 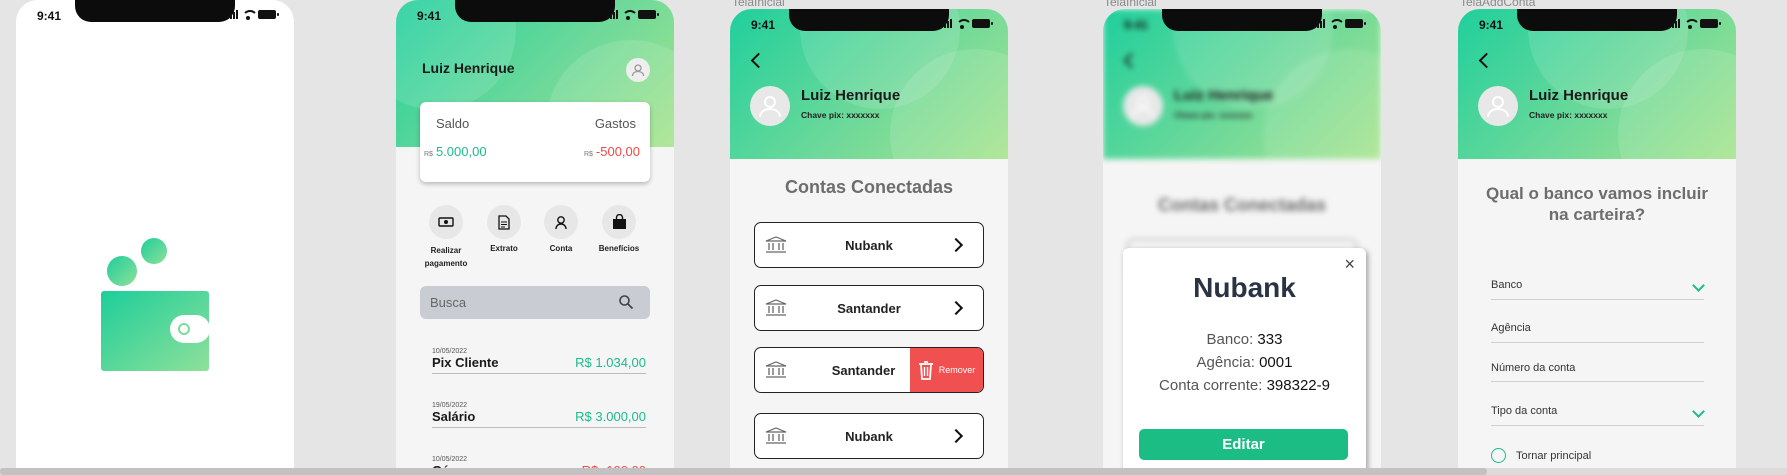 I want to click on bank-label: Banco:, so click(x=1230, y=339).